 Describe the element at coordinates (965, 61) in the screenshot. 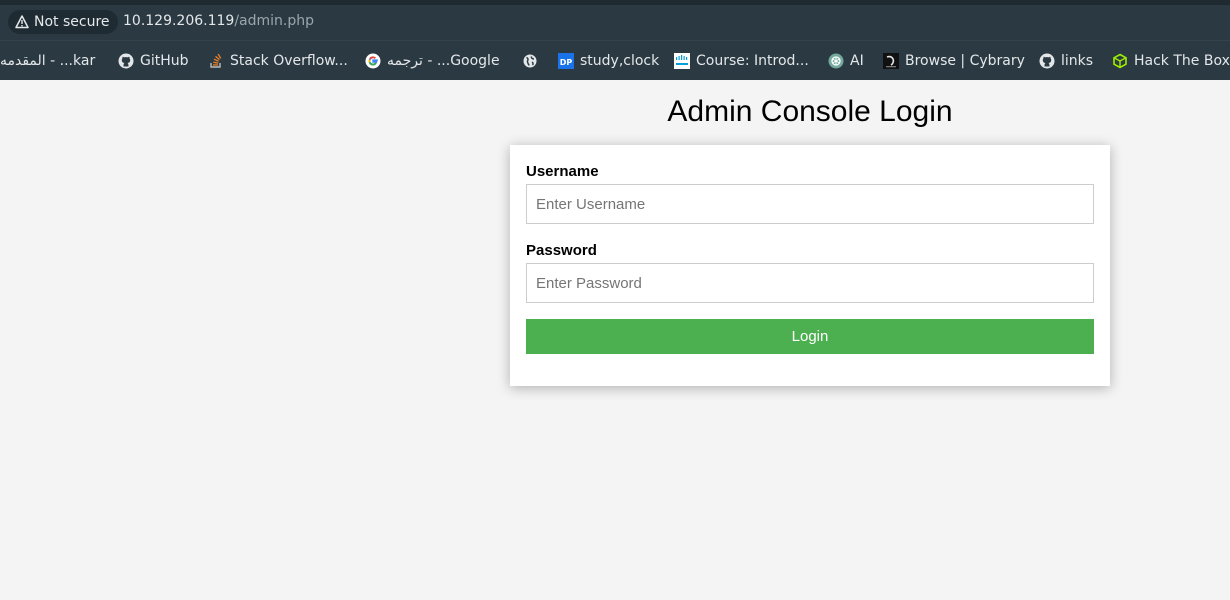

I see `bookmark-label: Browse | Cybrary` at that location.